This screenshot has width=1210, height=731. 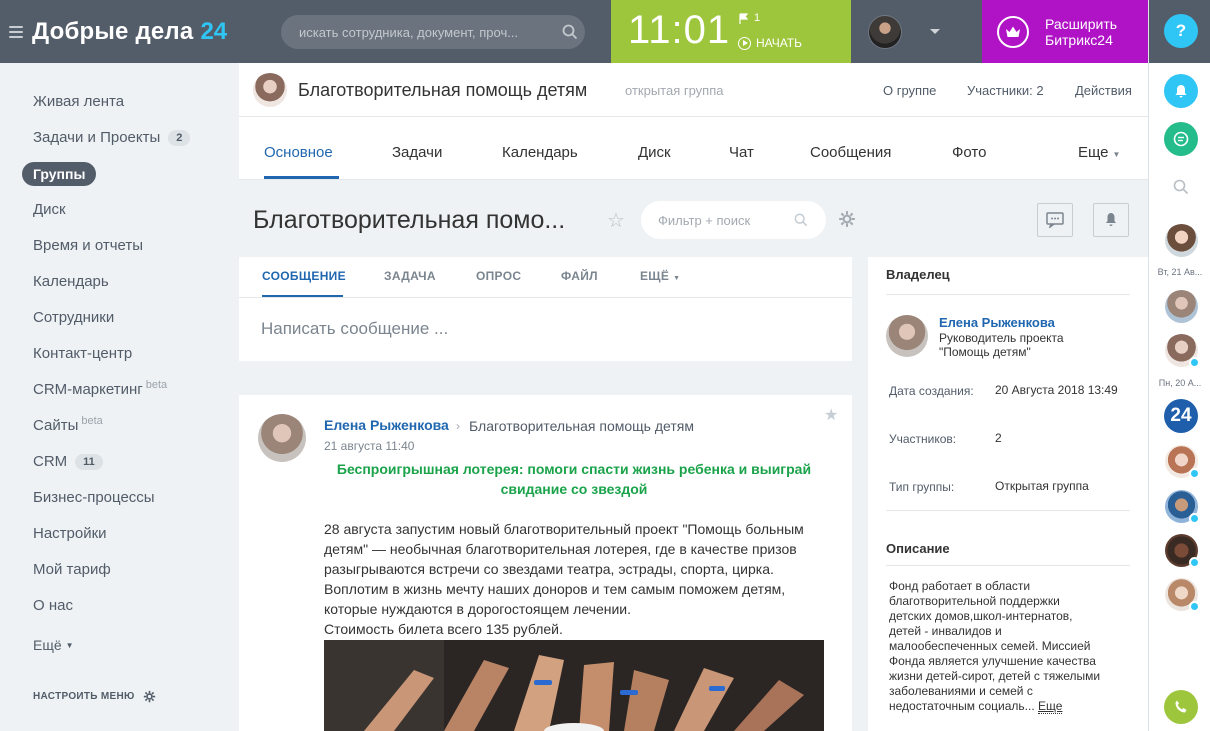 What do you see at coordinates (100, 389) in the screenshot?
I see `sidebar-item-crm-marketing: CRM-маркетинг beta` at bounding box center [100, 389].